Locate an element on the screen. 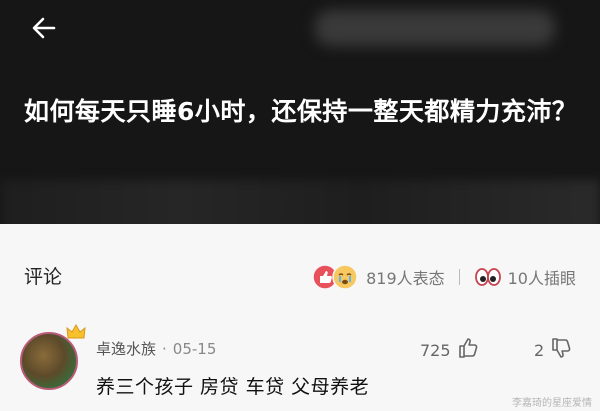  comment-meta: 卓逸水族 · 05-15 is located at coordinates (156, 348).